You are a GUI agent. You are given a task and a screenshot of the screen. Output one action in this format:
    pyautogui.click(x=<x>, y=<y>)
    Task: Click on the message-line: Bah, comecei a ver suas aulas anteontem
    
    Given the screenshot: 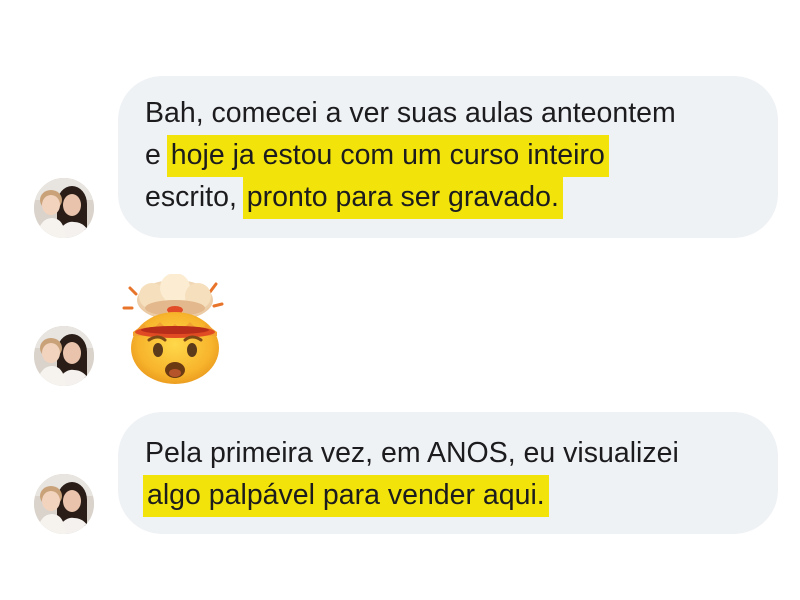 What is the action you would take?
    pyautogui.click(x=461, y=113)
    